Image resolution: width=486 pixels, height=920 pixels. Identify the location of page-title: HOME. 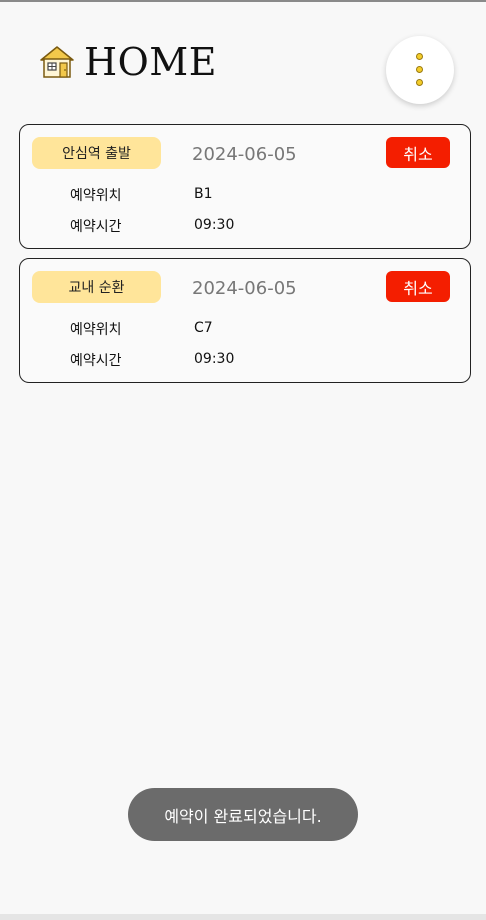
(150, 62).